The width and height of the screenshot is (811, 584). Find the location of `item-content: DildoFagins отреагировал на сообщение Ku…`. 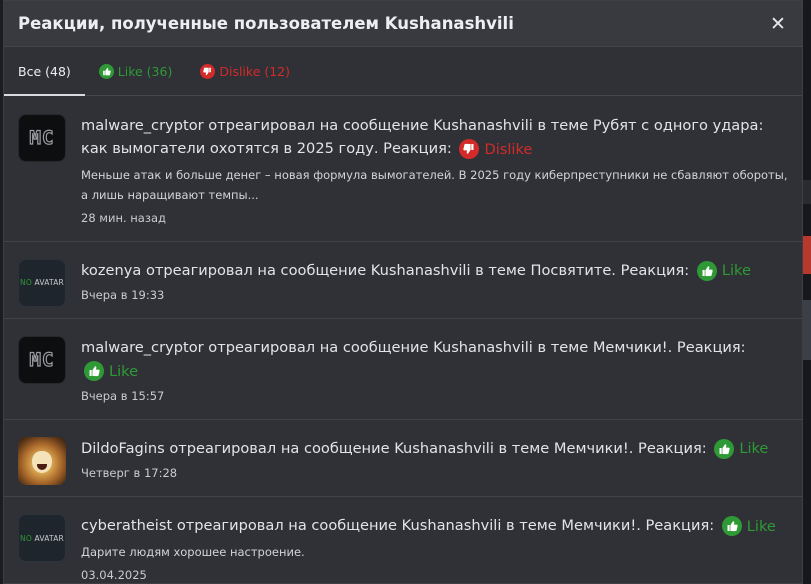

item-content: DildoFagins отреагировал на сообщение Ku… is located at coordinates (434, 467).